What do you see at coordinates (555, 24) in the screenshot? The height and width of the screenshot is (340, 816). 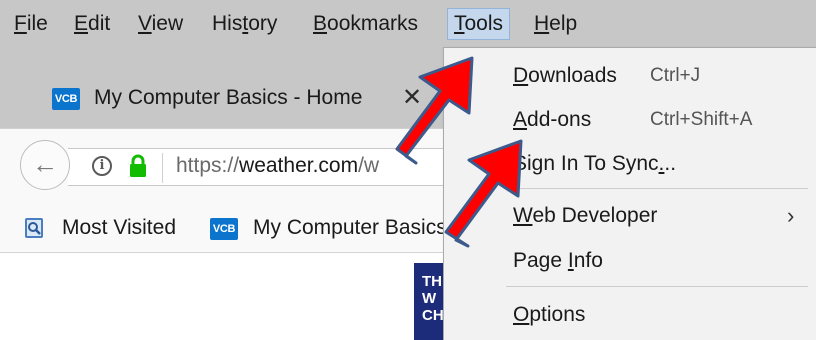 I see `menu-help: Help` at bounding box center [555, 24].